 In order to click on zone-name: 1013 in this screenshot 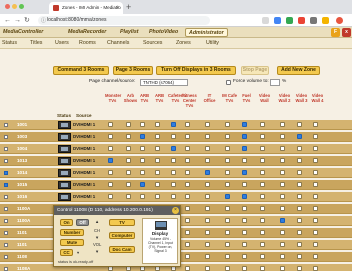, I will do `click(22, 161)`.